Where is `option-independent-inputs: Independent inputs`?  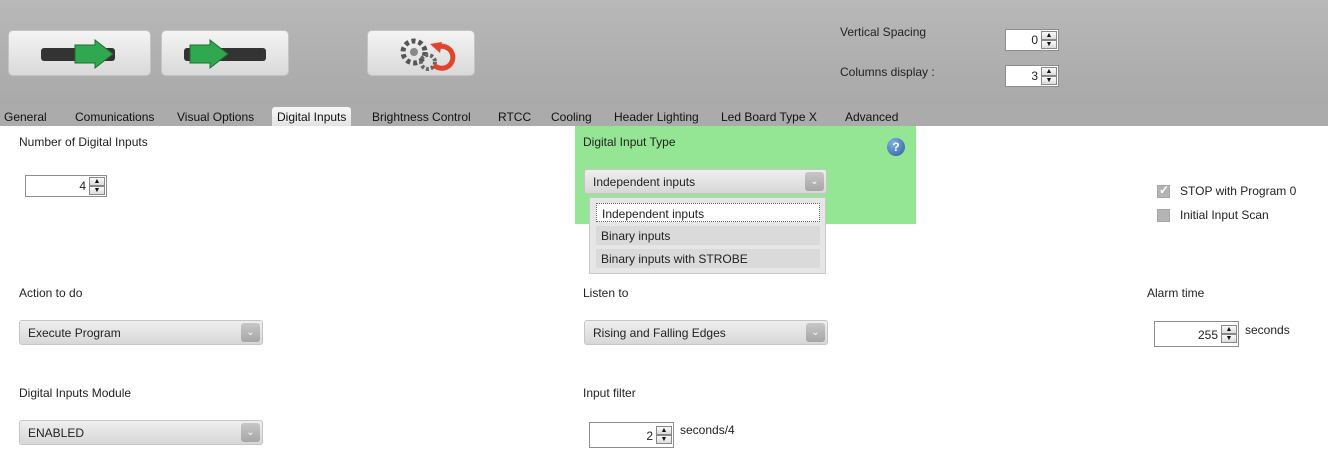 option-independent-inputs: Independent inputs is located at coordinates (708, 212).